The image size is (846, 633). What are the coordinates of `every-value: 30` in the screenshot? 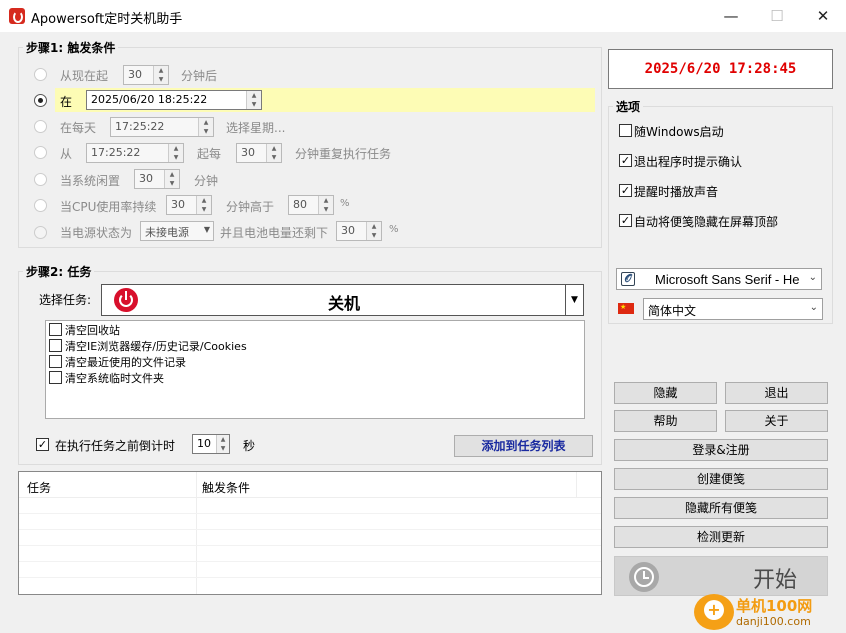 It's located at (248, 152).